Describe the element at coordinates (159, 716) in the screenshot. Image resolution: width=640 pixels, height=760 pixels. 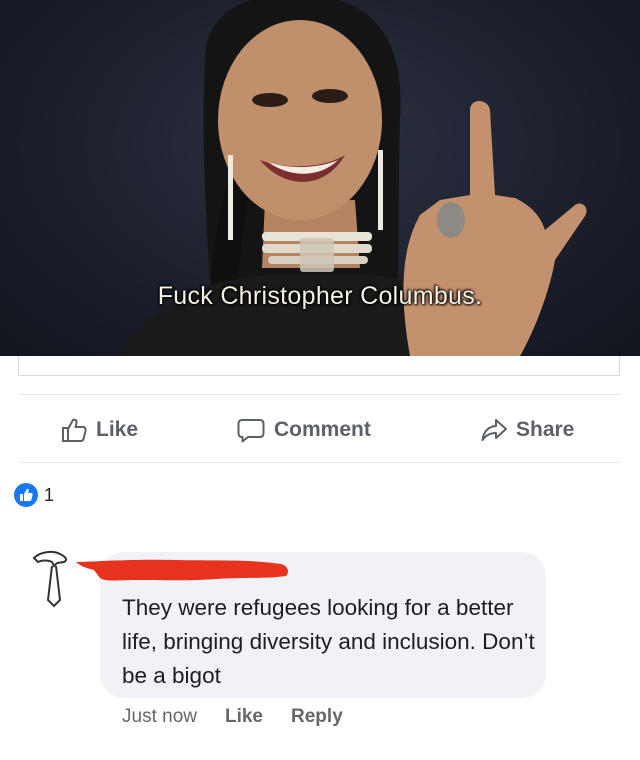
I see `comment-timestamp: Just now` at that location.